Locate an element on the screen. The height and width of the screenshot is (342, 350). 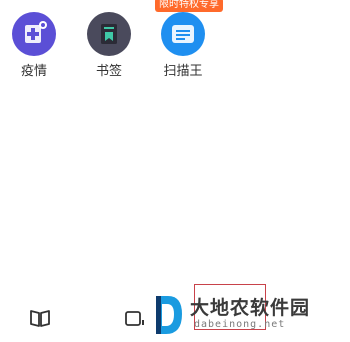
app-label-yiqing: 疫情 is located at coordinates (33, 71).